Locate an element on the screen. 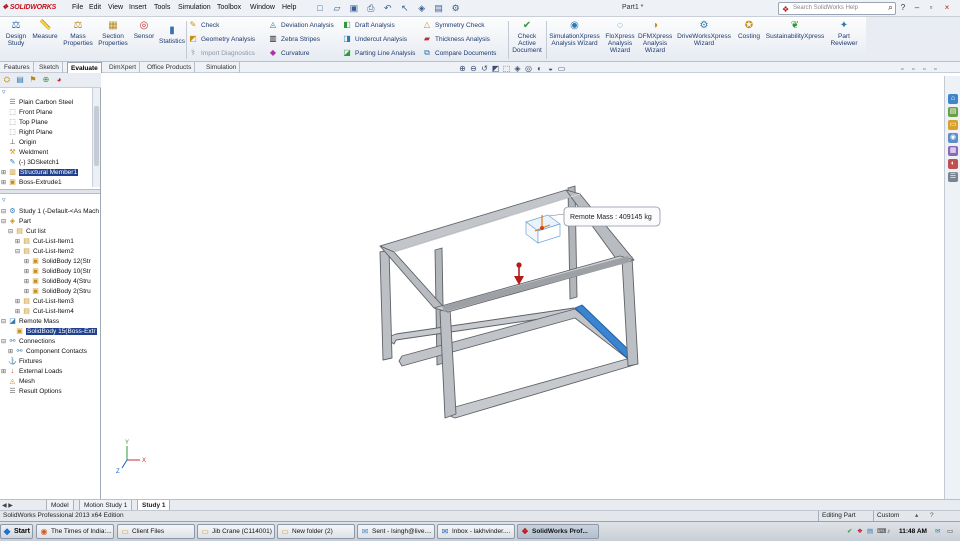 The image size is (960, 541). design-study-button: ⚖ Design Study is located at coordinates (16, 33).